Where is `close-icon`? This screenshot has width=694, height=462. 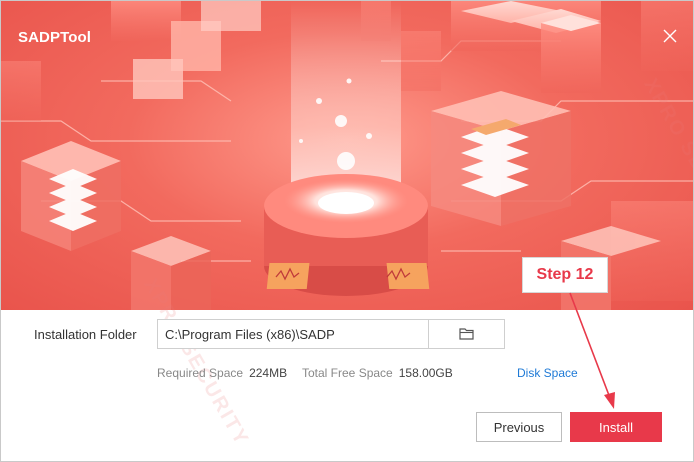 close-icon is located at coordinates (670, 36).